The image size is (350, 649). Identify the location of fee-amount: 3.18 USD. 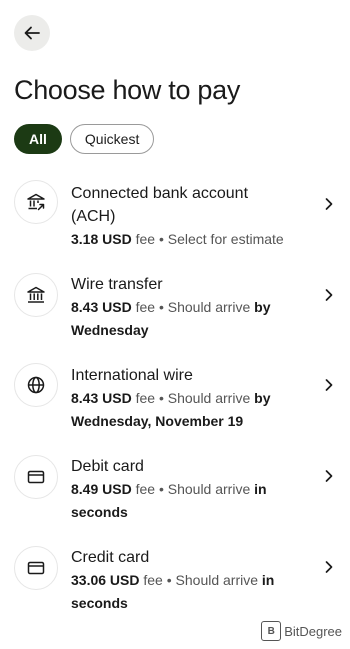
(101, 239).